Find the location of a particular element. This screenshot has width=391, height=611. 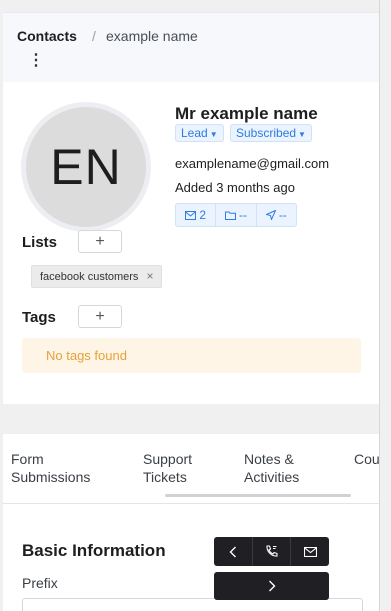

status-dropdown: Subscribed ▼ is located at coordinates (271, 133).